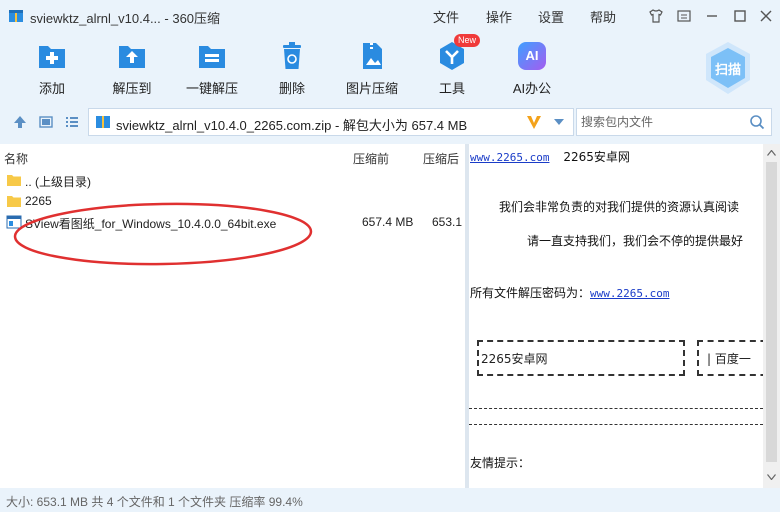  Describe the element at coordinates (684, 16) in the screenshot. I see `feedback-icon` at that location.